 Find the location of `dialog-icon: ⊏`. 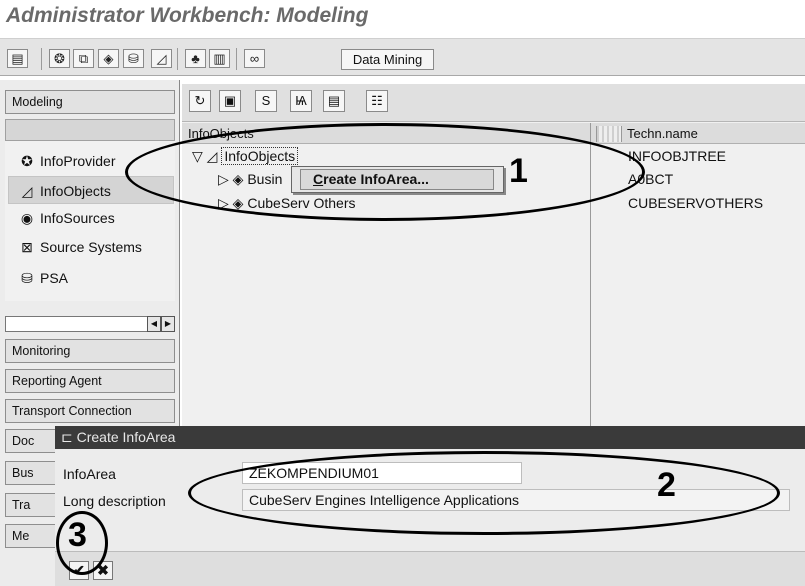

dialog-icon: ⊏ is located at coordinates (67, 437).